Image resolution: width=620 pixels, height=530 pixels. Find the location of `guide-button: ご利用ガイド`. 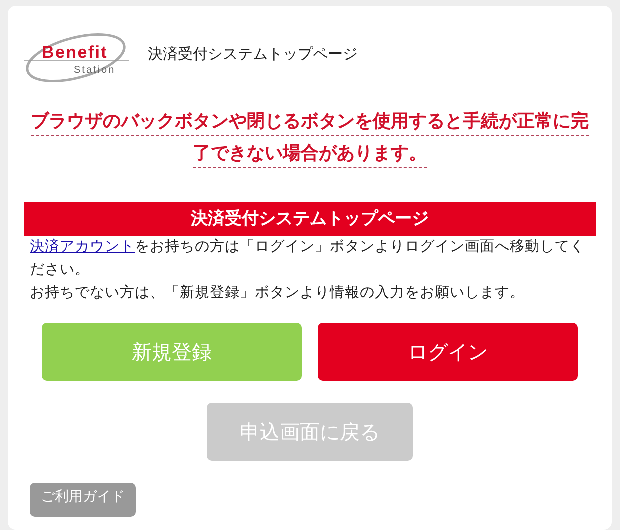

guide-button: ご利用ガイド is located at coordinates (83, 500).